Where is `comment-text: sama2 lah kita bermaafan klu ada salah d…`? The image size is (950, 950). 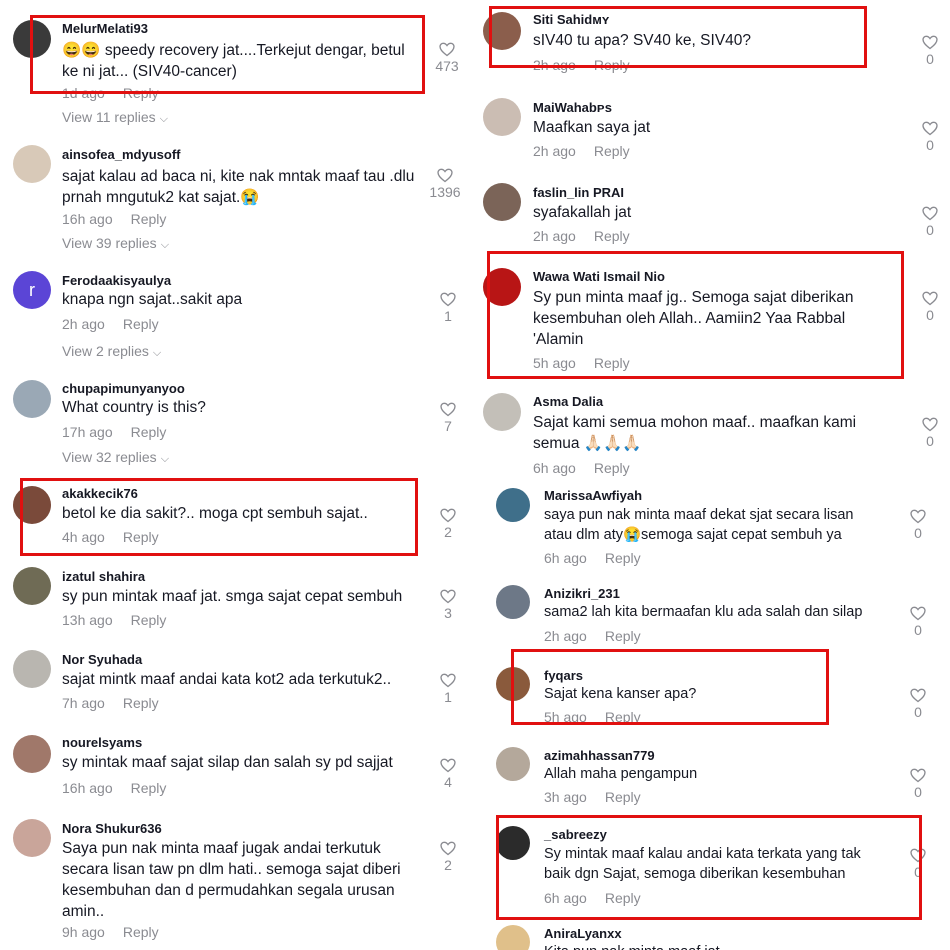 comment-text: sama2 lah kita bermaafan klu ada salah d… is located at coordinates (703, 612).